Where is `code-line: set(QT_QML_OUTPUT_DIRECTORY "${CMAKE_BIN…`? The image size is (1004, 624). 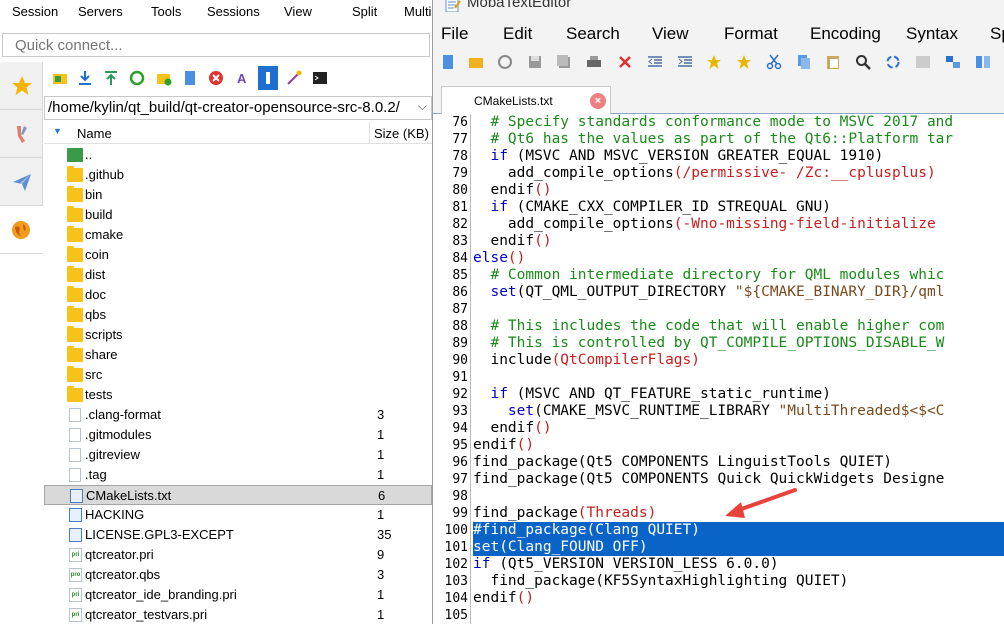 code-line: set(QT_QML_OUTPUT_DIRECTORY "${CMAKE_BIN… is located at coordinates (738, 292).